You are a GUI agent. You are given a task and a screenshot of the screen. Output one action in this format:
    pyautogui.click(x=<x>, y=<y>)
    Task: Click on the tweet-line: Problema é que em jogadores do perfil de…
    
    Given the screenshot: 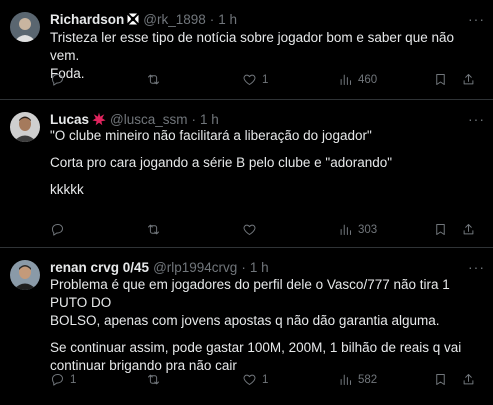 What is the action you would take?
    pyautogui.click(x=252, y=293)
    